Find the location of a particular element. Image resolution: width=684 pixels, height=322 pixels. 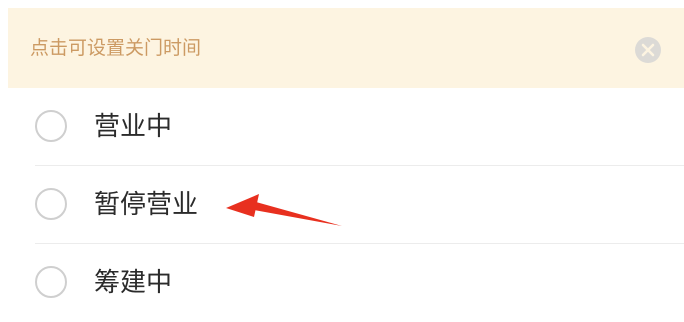

status-option-label: 暂停营业 is located at coordinates (146, 205).